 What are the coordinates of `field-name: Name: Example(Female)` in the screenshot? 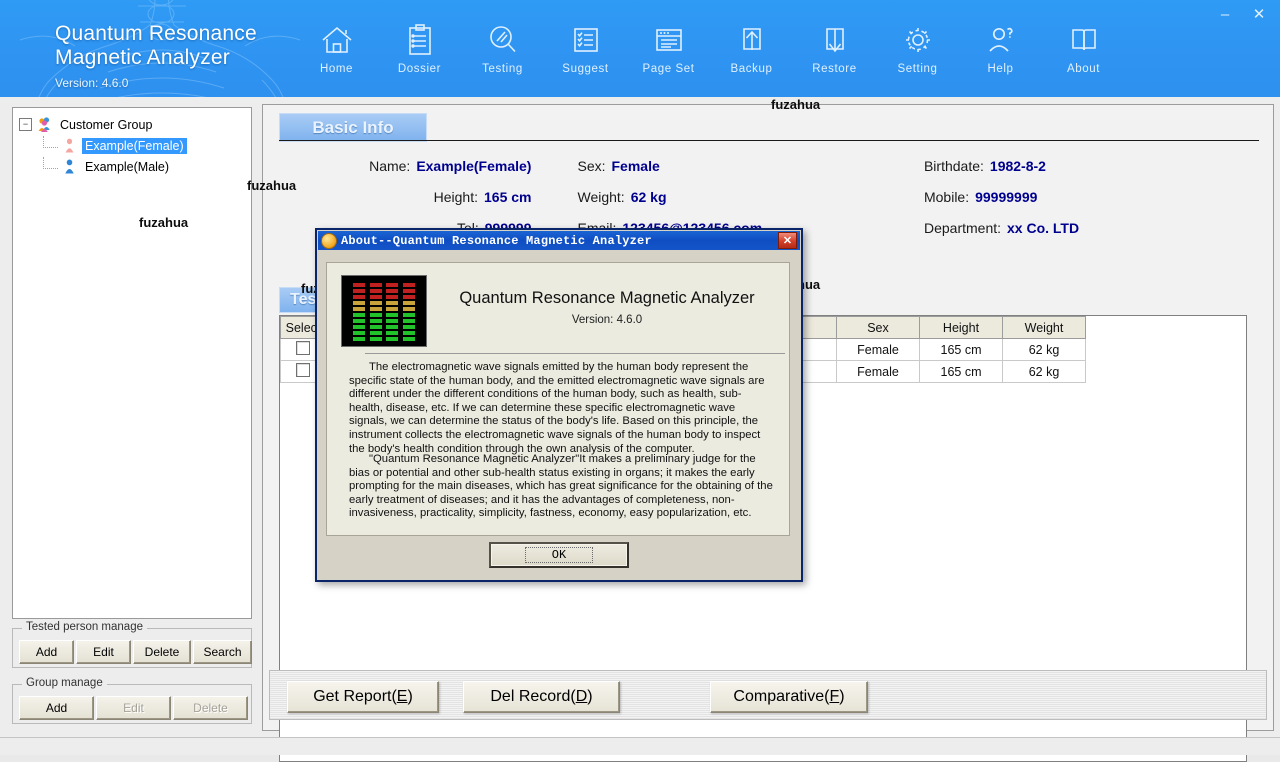 It's located at (397, 166).